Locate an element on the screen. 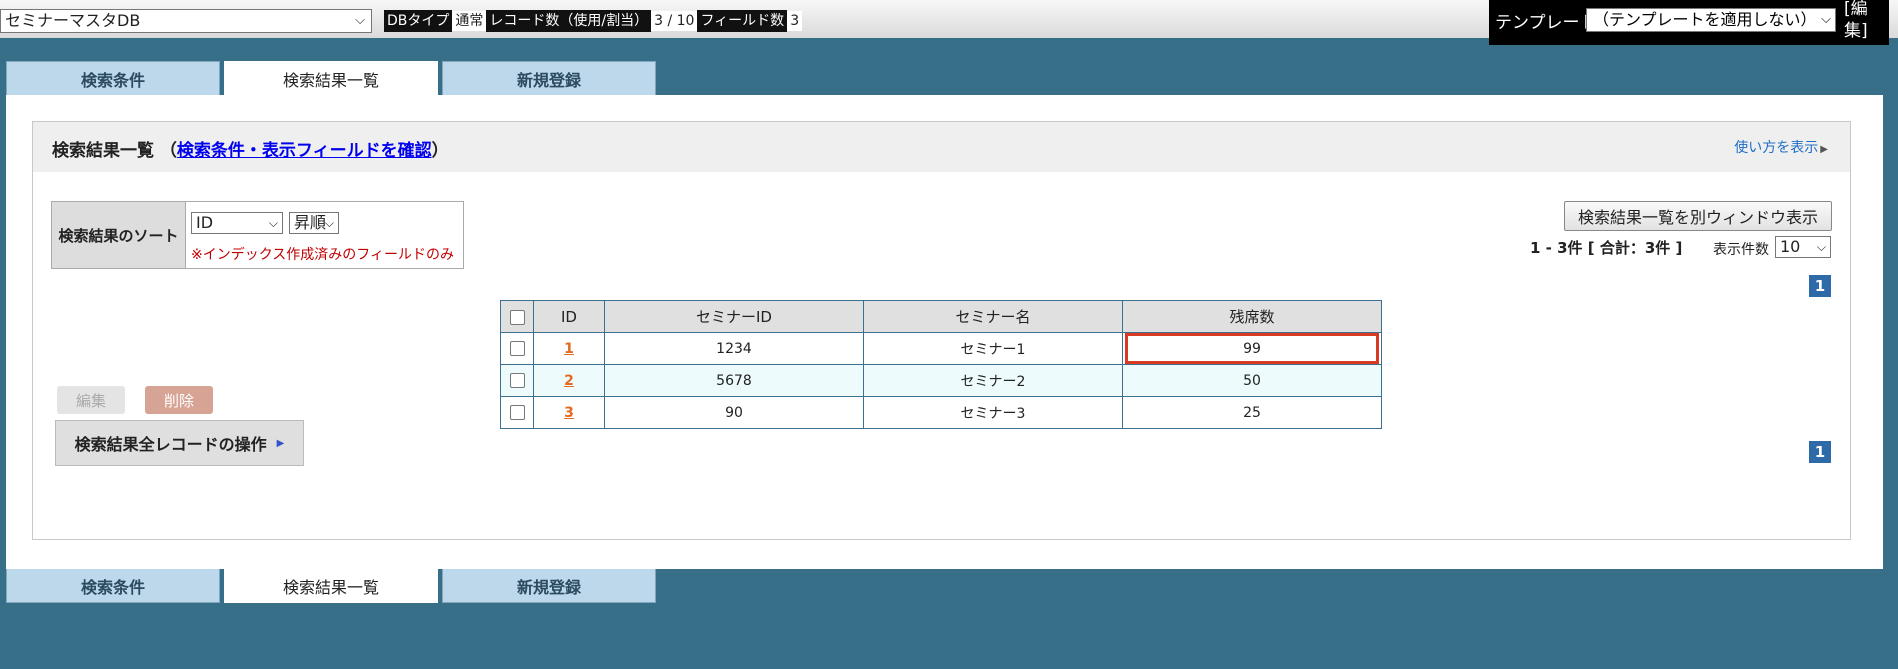 The width and height of the screenshot is (1898, 669). select-all-checkbox is located at coordinates (517, 317).